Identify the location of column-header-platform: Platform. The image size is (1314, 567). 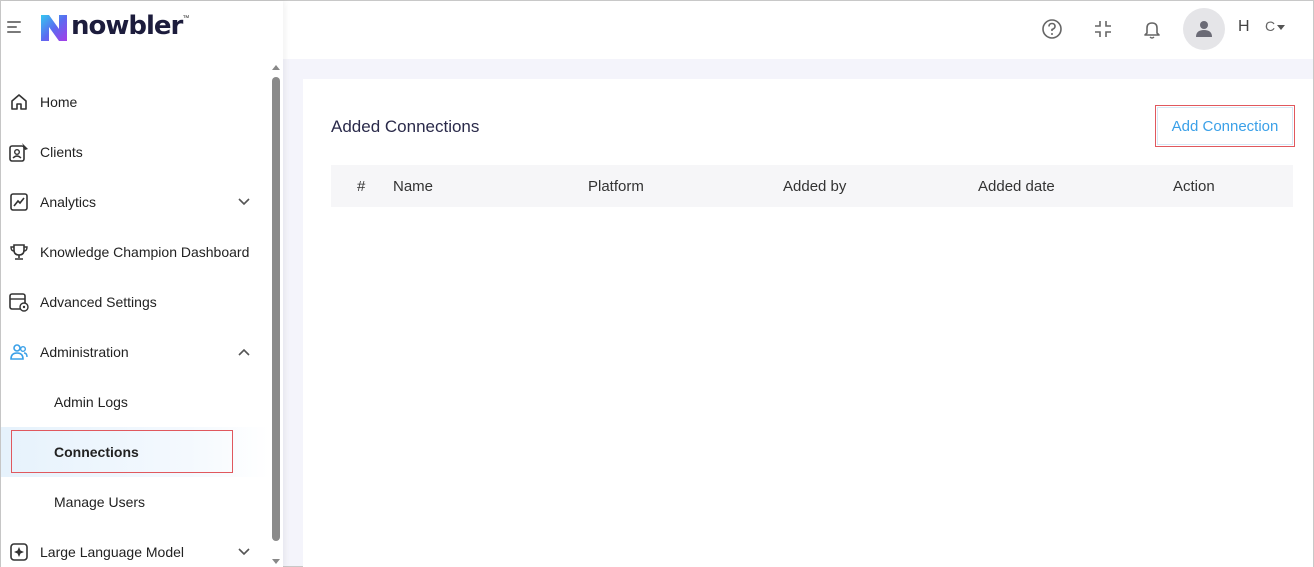
(616, 186).